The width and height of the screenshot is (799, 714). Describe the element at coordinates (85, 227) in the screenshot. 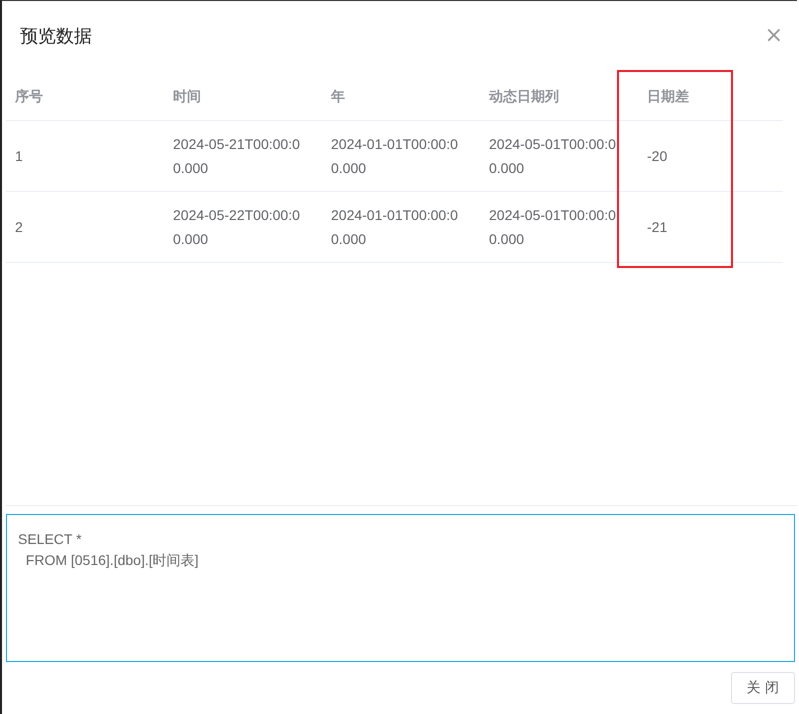

I see `table-cell: 2` at that location.